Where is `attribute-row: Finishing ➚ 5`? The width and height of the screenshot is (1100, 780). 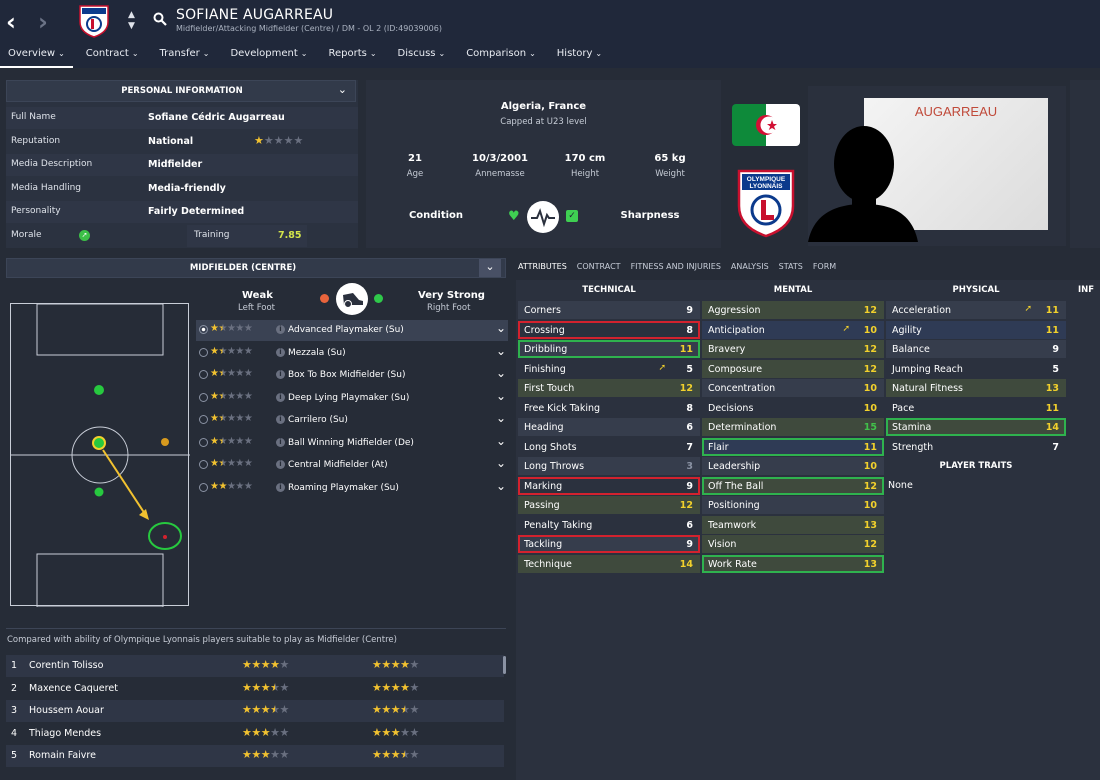
attribute-row: Finishing ➚ 5 is located at coordinates (609, 369).